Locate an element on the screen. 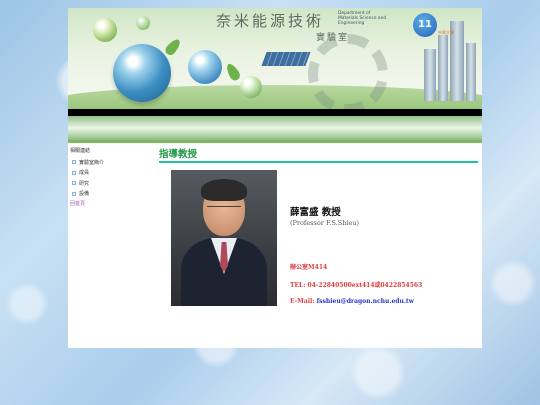 The height and width of the screenshot is (405, 540). email-link: fsshieu@dragon.nchu.edu.tw is located at coordinates (365, 301).